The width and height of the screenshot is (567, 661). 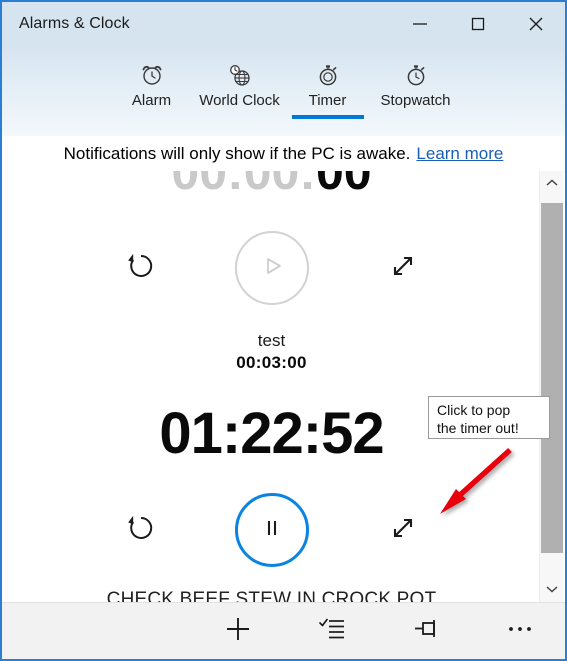 I want to click on pin-icon, so click(x=426, y=631).